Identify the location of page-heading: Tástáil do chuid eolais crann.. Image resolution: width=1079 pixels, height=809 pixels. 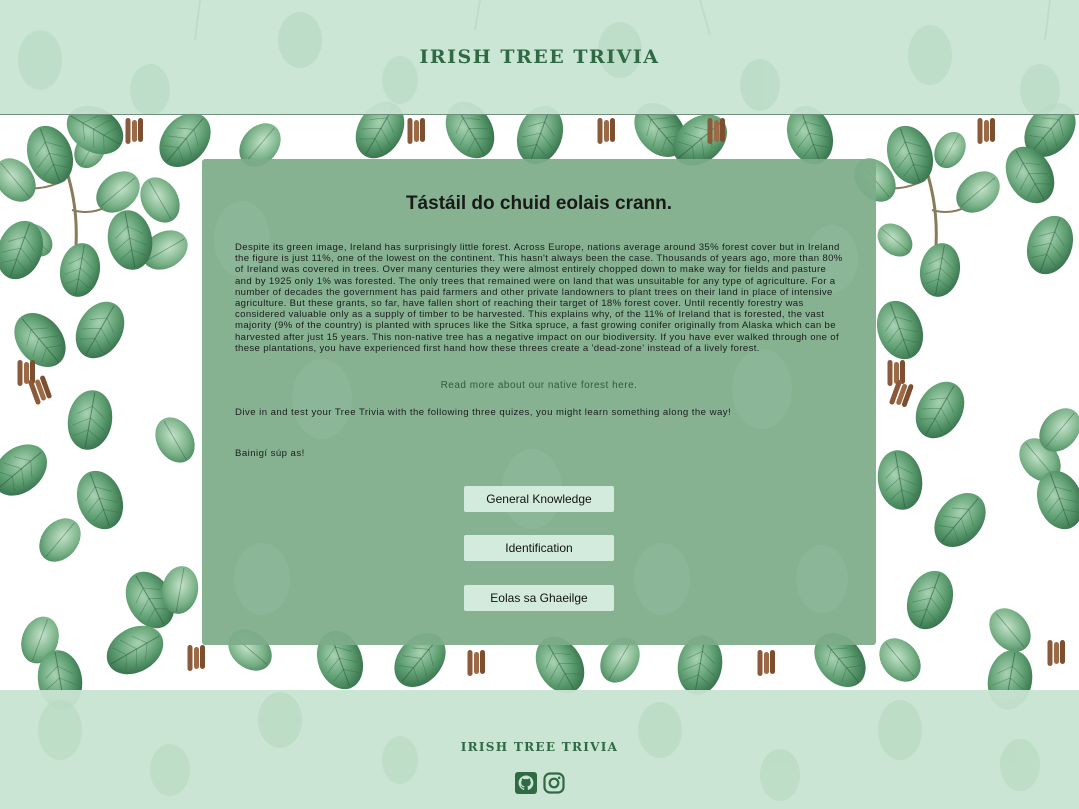
(539, 203).